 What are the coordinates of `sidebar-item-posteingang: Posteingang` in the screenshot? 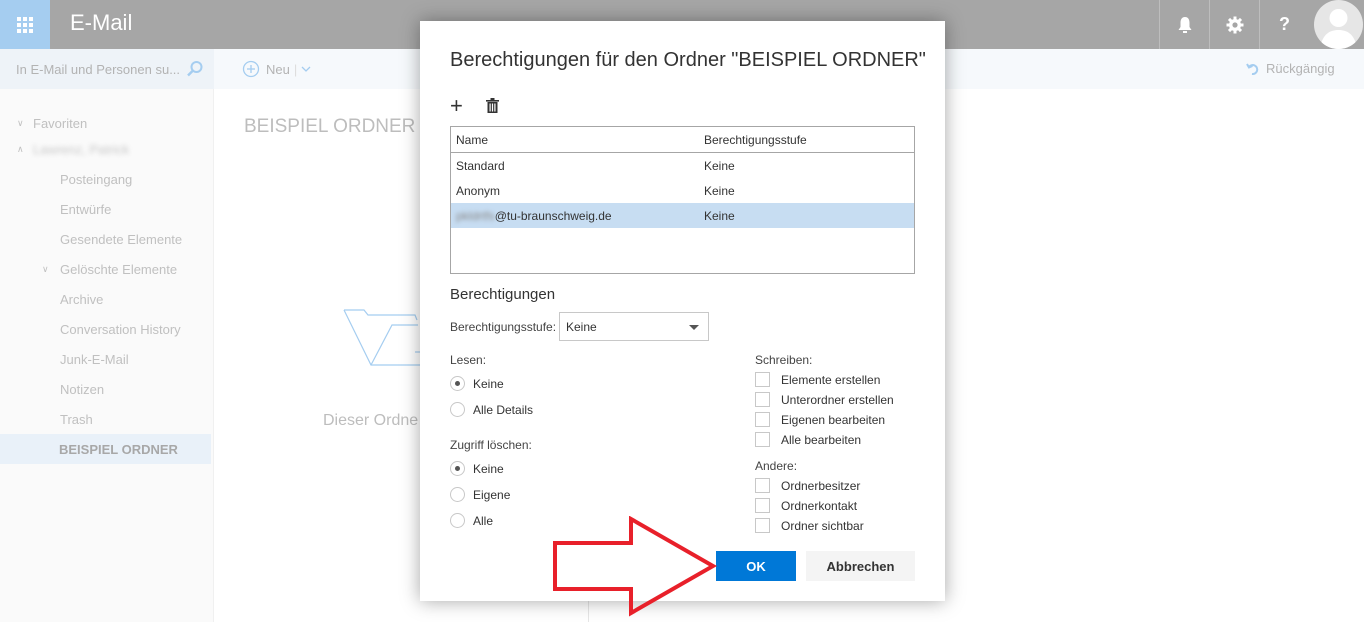 It's located at (105, 179).